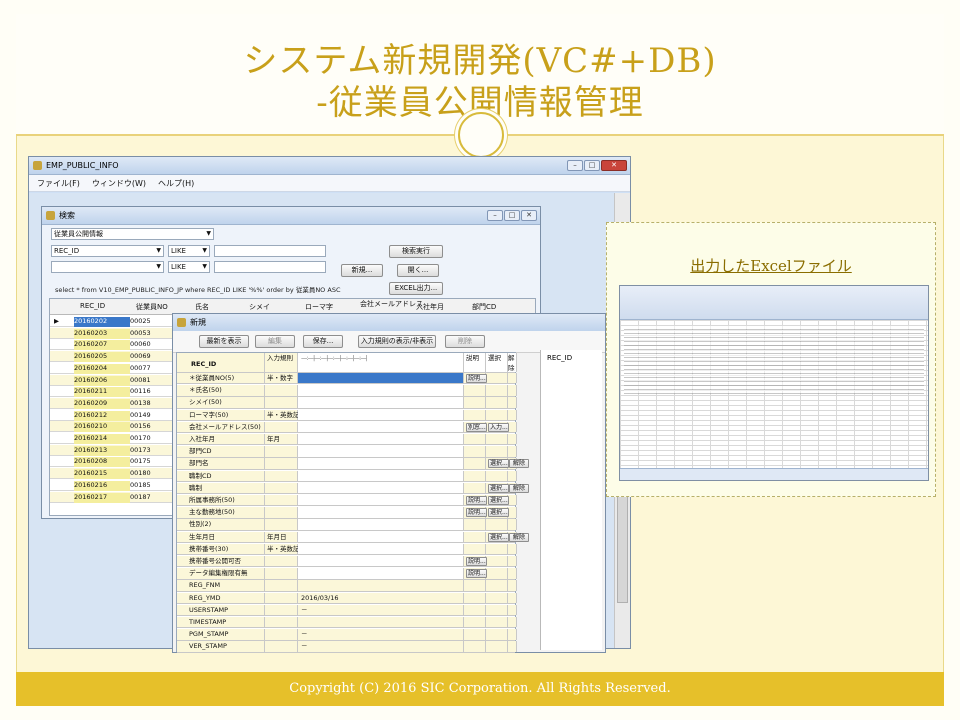  I want to click on rec-id-cell: 20160210, so click(102, 427).